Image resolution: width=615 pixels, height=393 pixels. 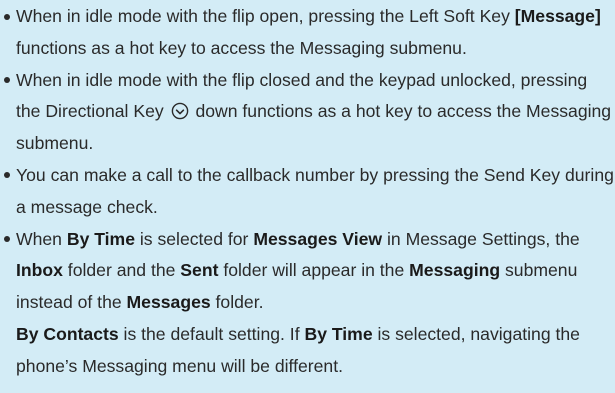 I want to click on note-text: is selected for, so click(x=194, y=238).